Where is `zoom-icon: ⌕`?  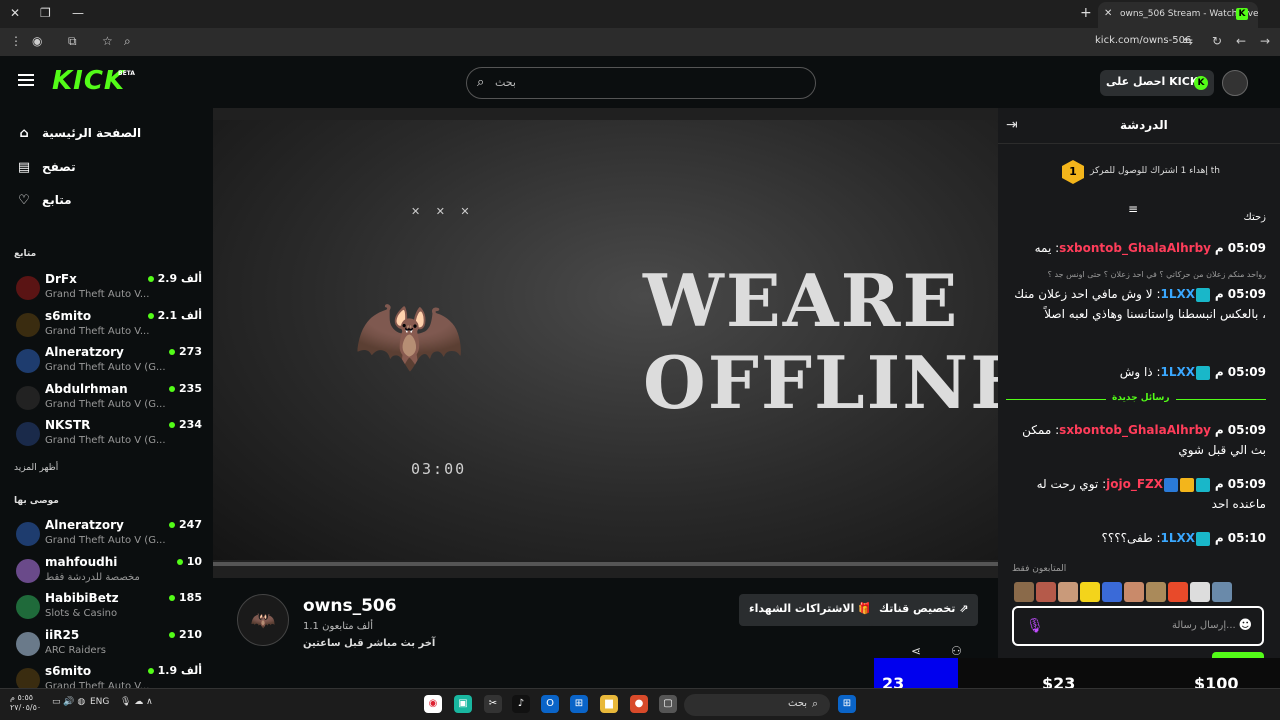 zoom-icon: ⌕ is located at coordinates (127, 41).